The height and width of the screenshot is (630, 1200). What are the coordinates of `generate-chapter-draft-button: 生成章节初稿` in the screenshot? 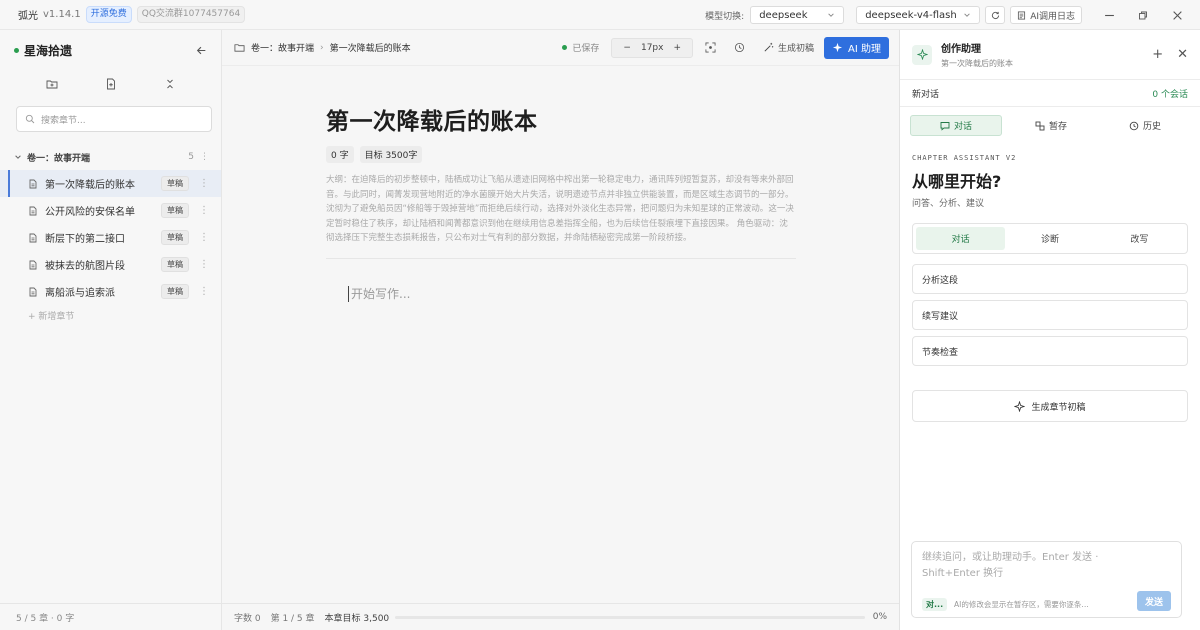 It's located at (1050, 406).